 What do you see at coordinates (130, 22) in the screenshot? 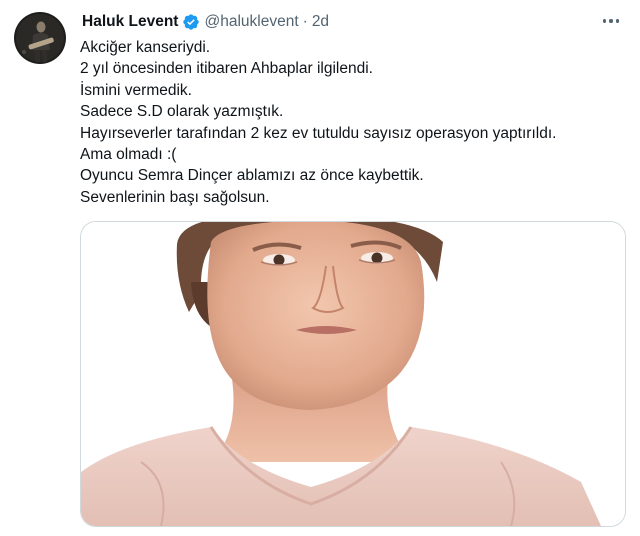
I see `author-display-name: Haluk Levent` at bounding box center [130, 22].